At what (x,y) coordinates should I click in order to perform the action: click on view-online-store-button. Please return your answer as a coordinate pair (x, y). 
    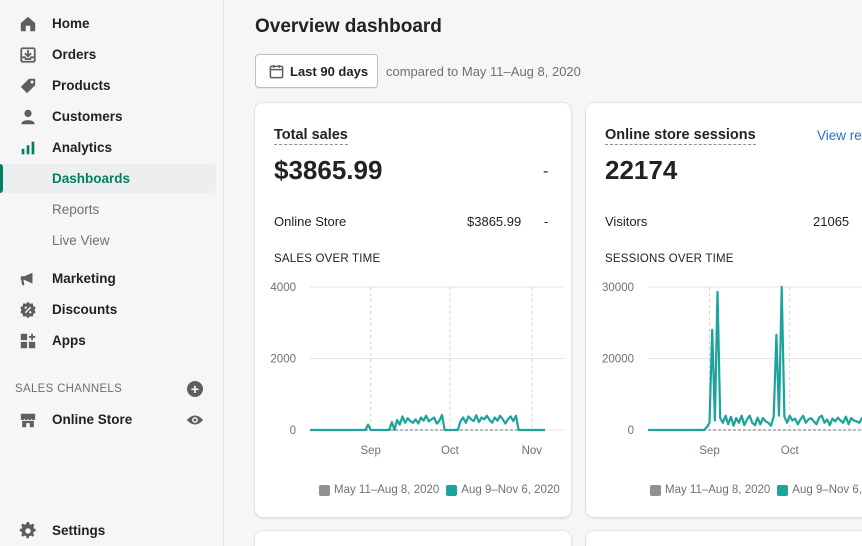
    Looking at the image, I should click on (195, 420).